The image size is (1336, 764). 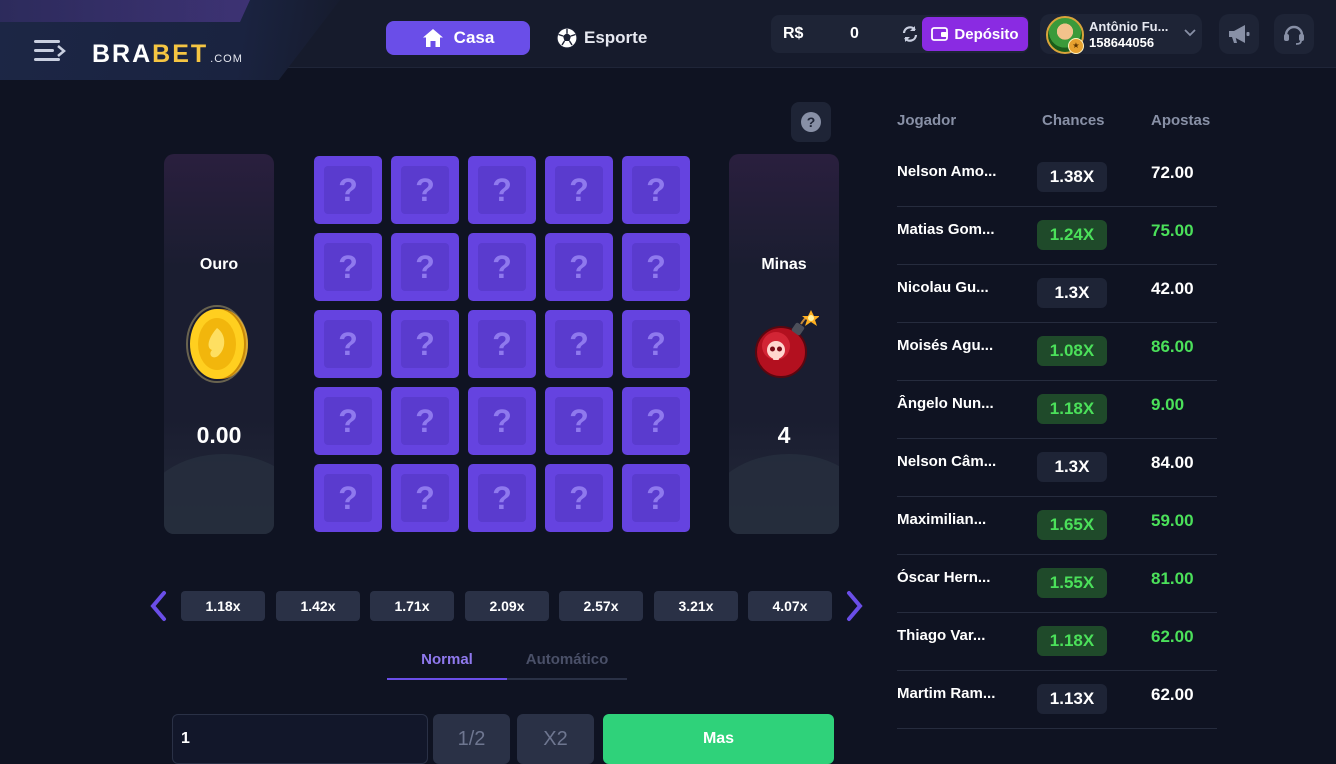 What do you see at coordinates (125, 11) in the screenshot?
I see `brand-accent` at bounding box center [125, 11].